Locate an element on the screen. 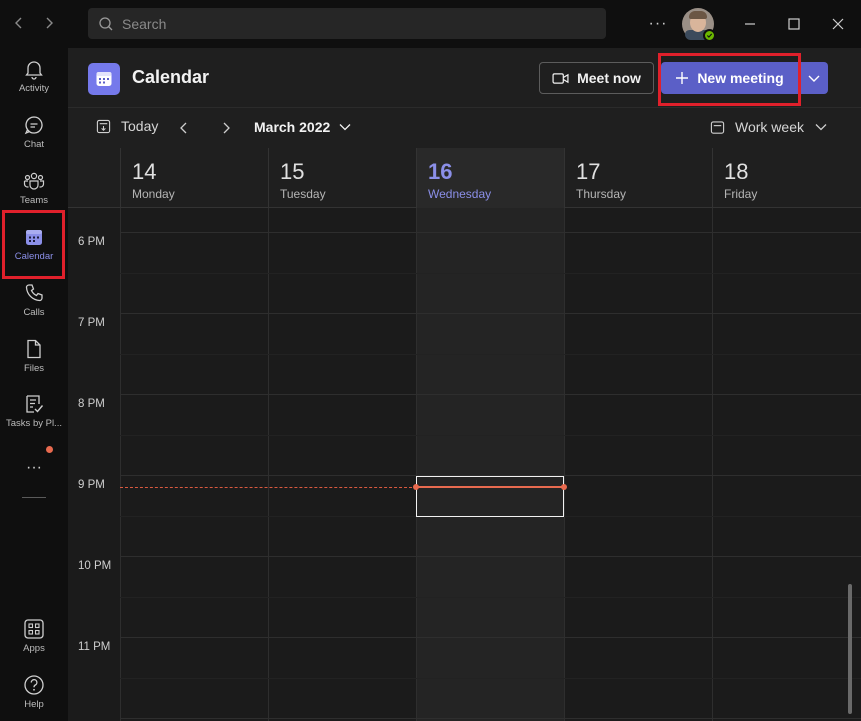 Image resolution: width=861 pixels, height=721 pixels. scrollbar is located at coordinates (850, 649).